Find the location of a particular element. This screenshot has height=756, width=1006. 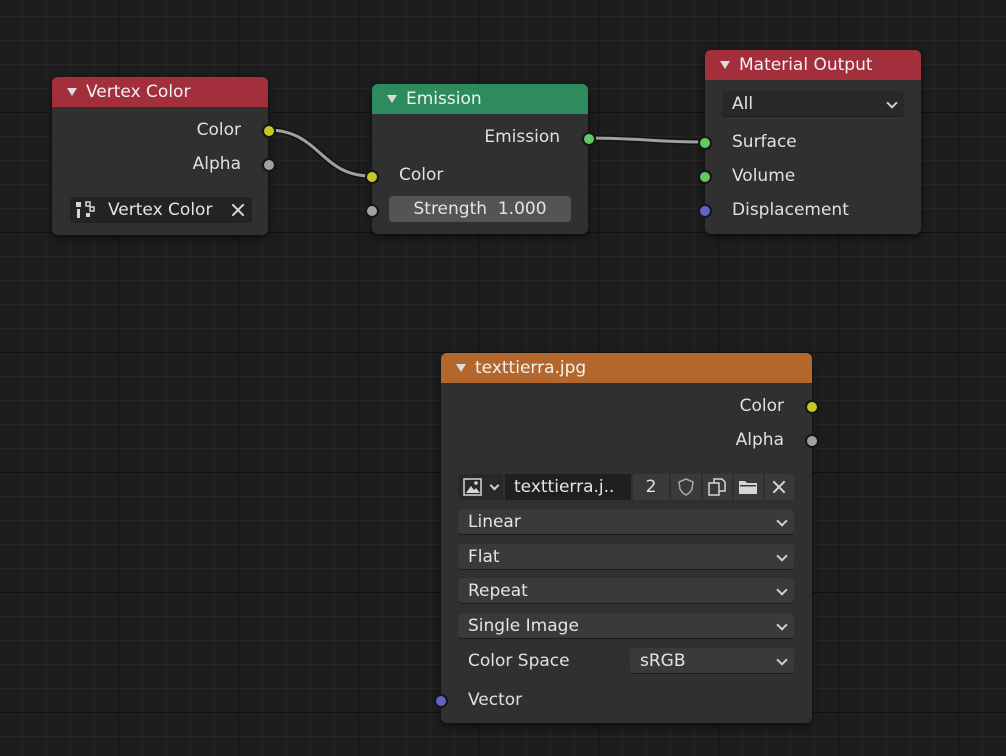

extension-value: Repeat is located at coordinates (498, 591).